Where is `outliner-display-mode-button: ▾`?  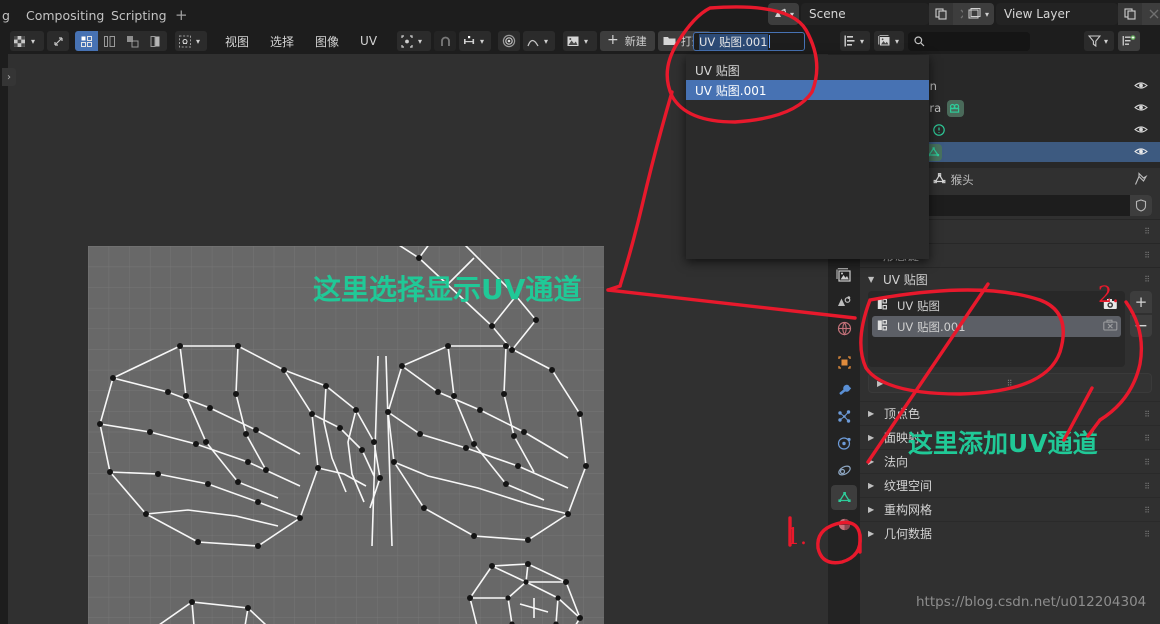 outliner-display-mode-button: ▾ is located at coordinates (855, 41).